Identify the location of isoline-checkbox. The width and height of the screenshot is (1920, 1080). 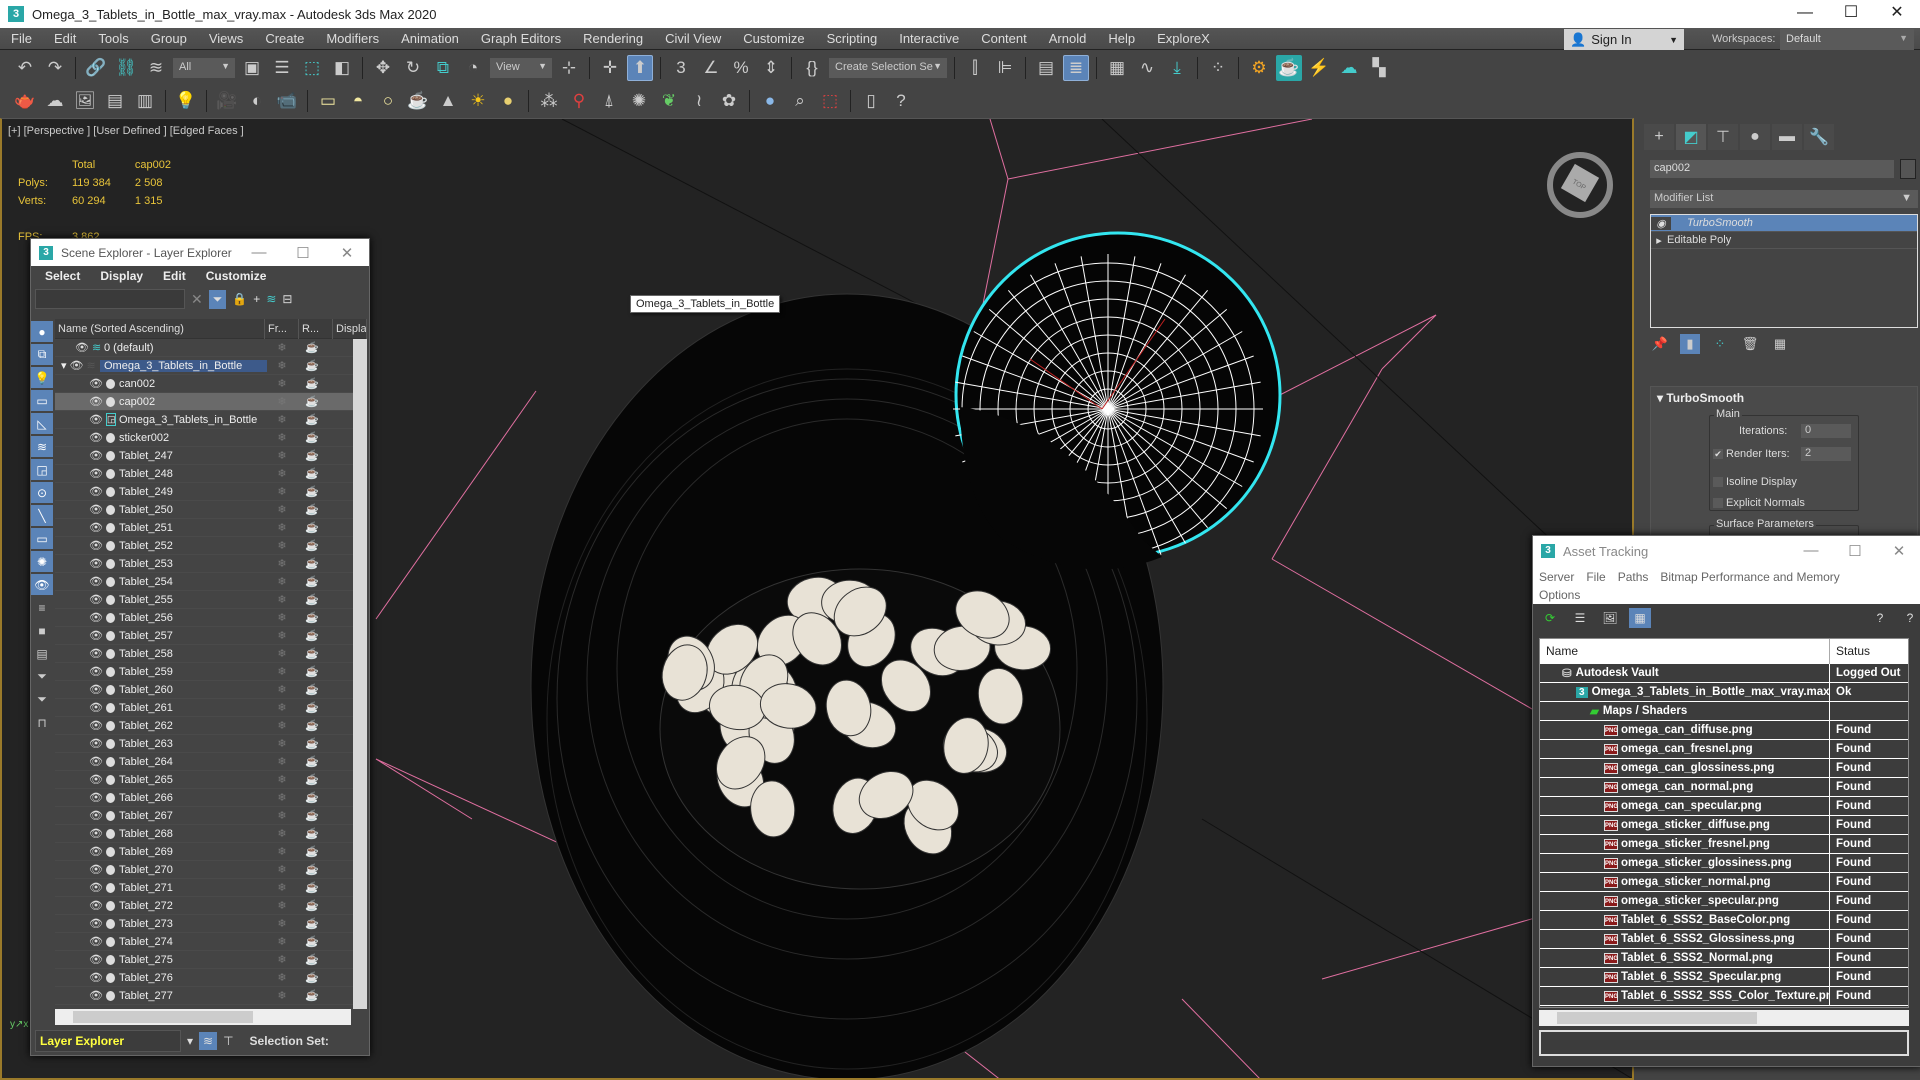
(1718, 482).